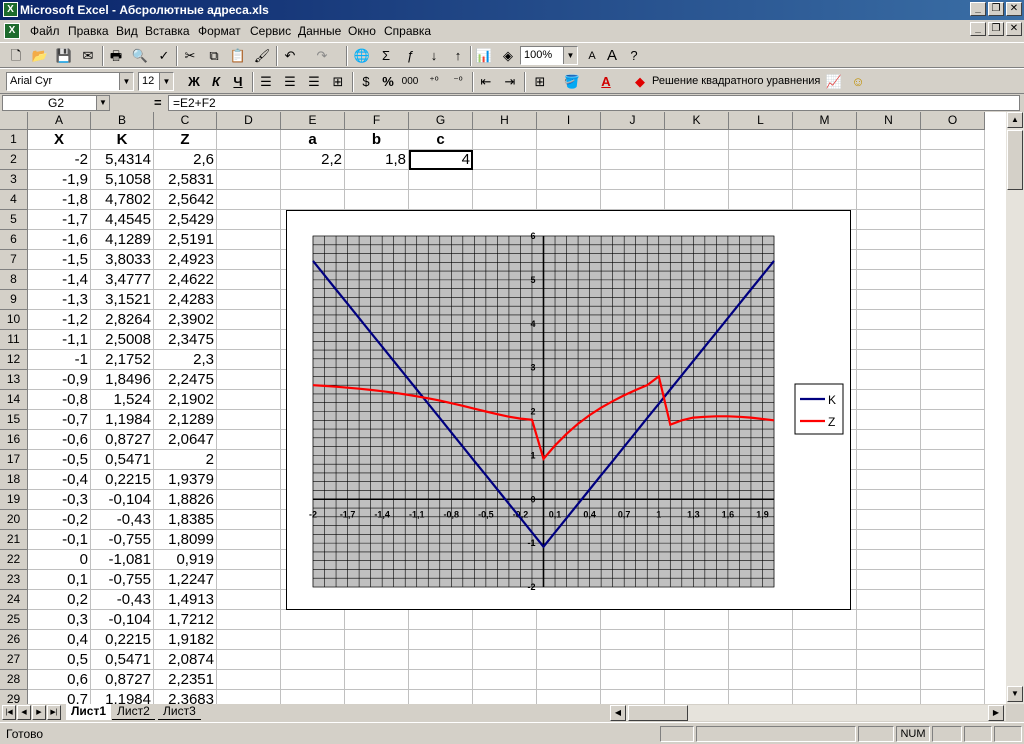  What do you see at coordinates (185, 440) in the screenshot?
I see `z-value-cell: 2,0647` at bounding box center [185, 440].